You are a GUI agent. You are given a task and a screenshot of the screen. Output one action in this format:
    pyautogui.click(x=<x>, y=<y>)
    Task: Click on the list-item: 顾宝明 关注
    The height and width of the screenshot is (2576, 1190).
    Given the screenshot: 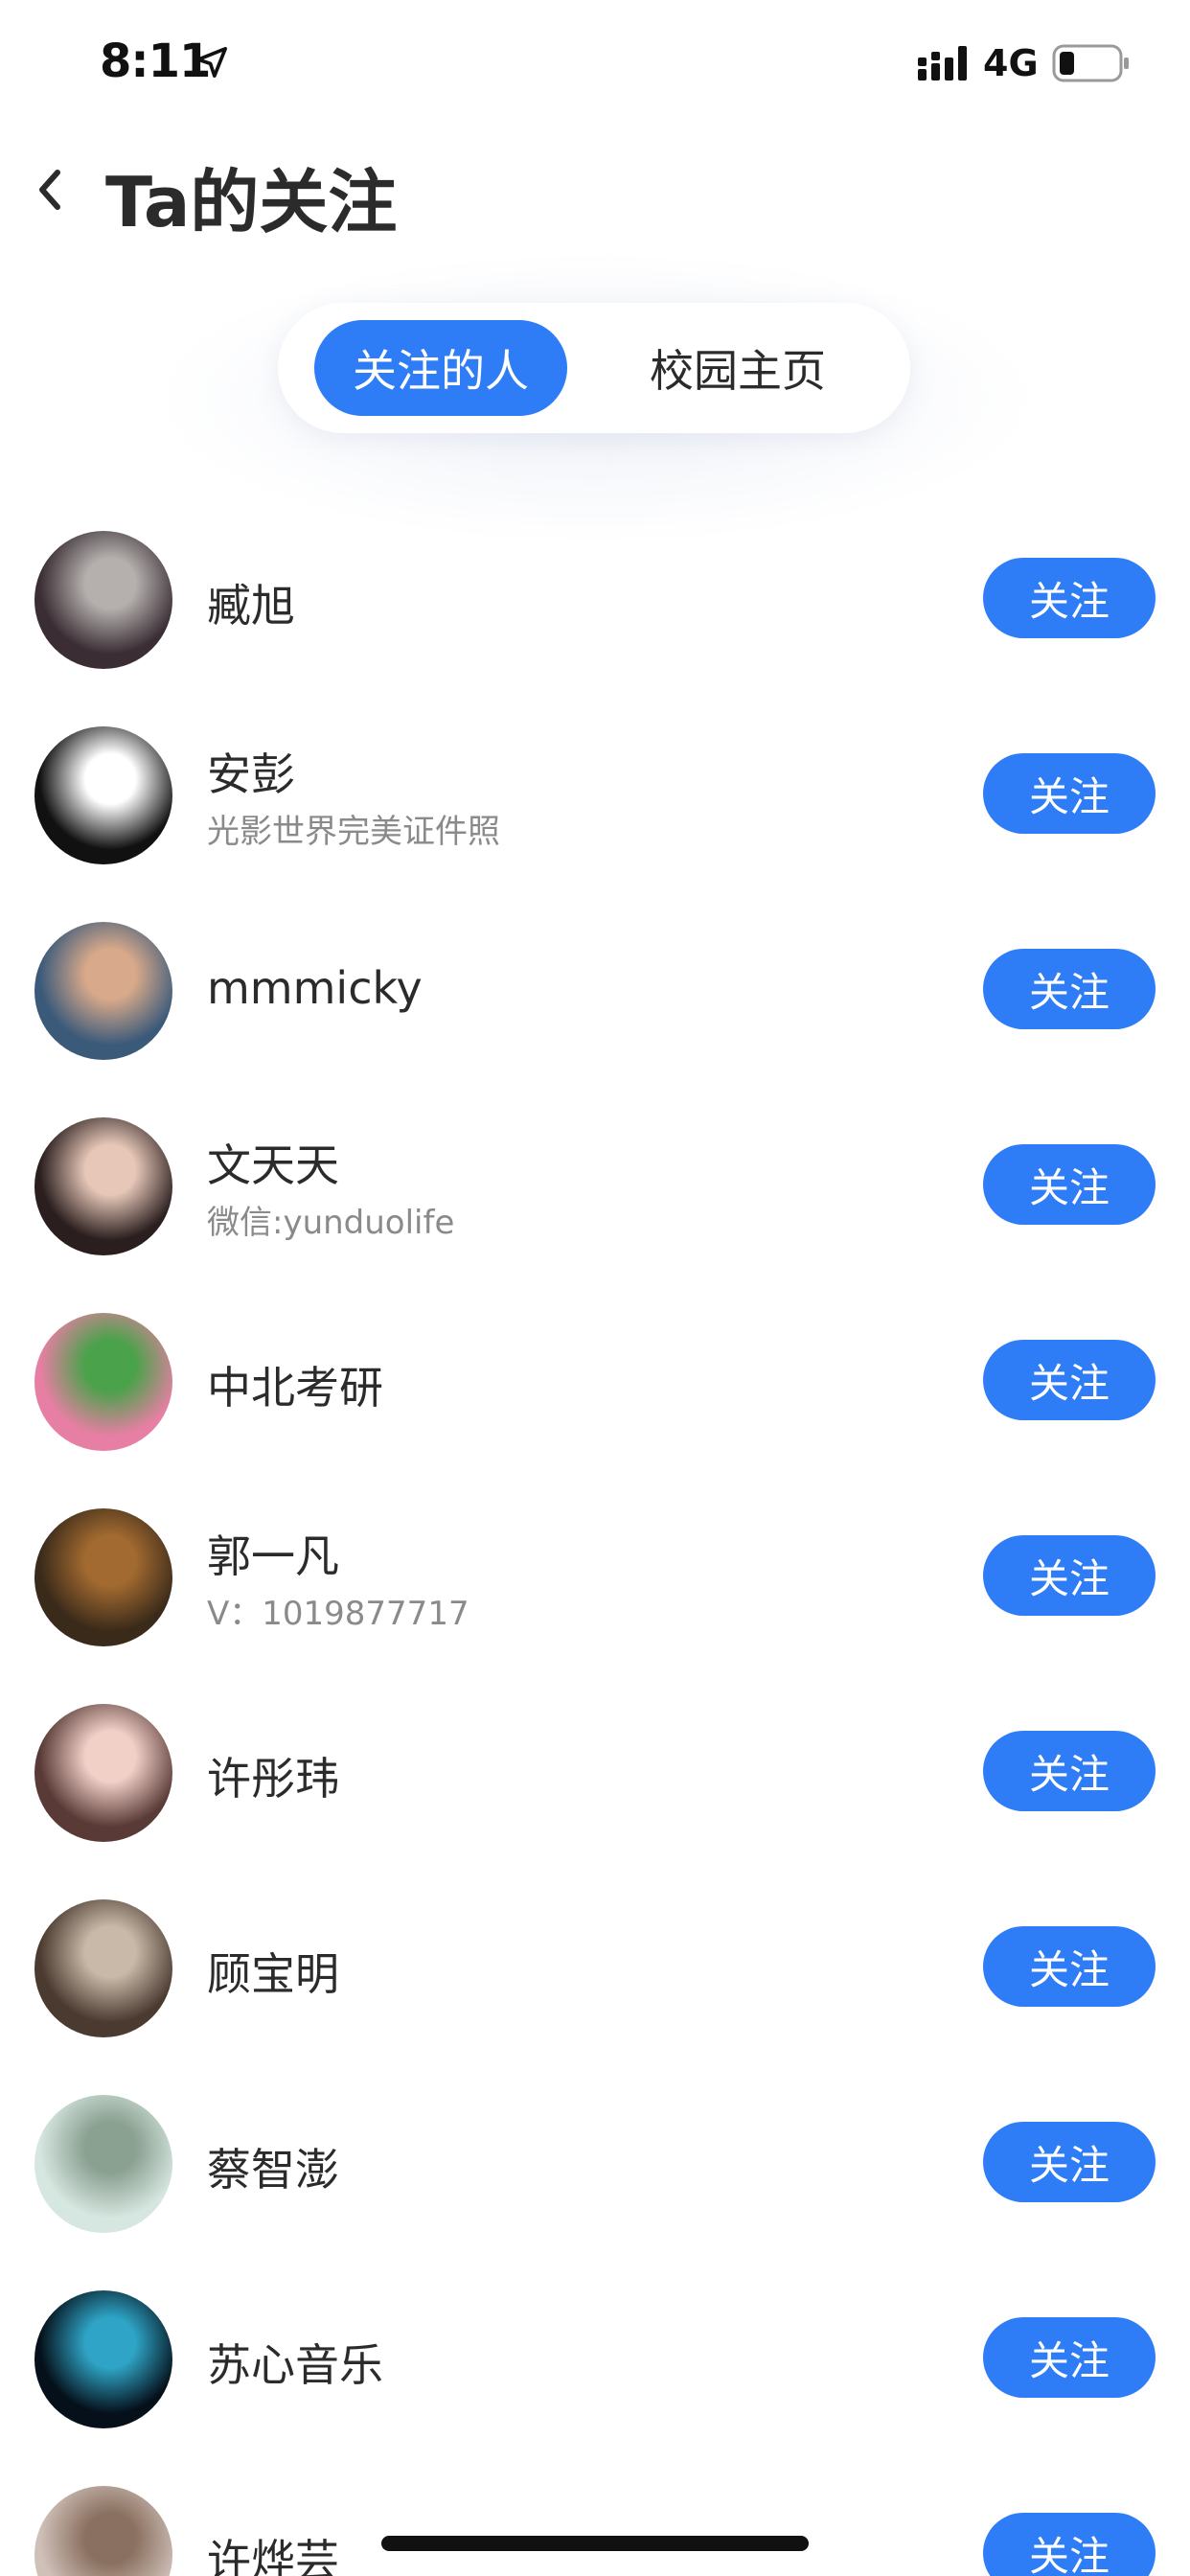 What is the action you would take?
    pyautogui.click(x=595, y=1965)
    